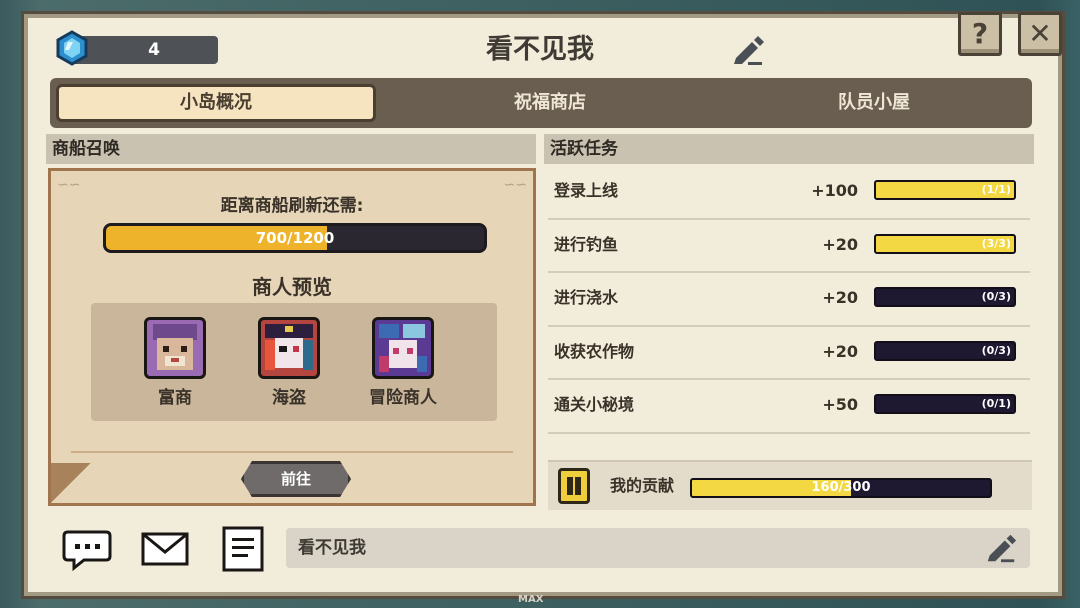 The image size is (1080, 608). I want to click on merchant-preview-area: 富商 海盗 冒险商人, so click(294, 362).